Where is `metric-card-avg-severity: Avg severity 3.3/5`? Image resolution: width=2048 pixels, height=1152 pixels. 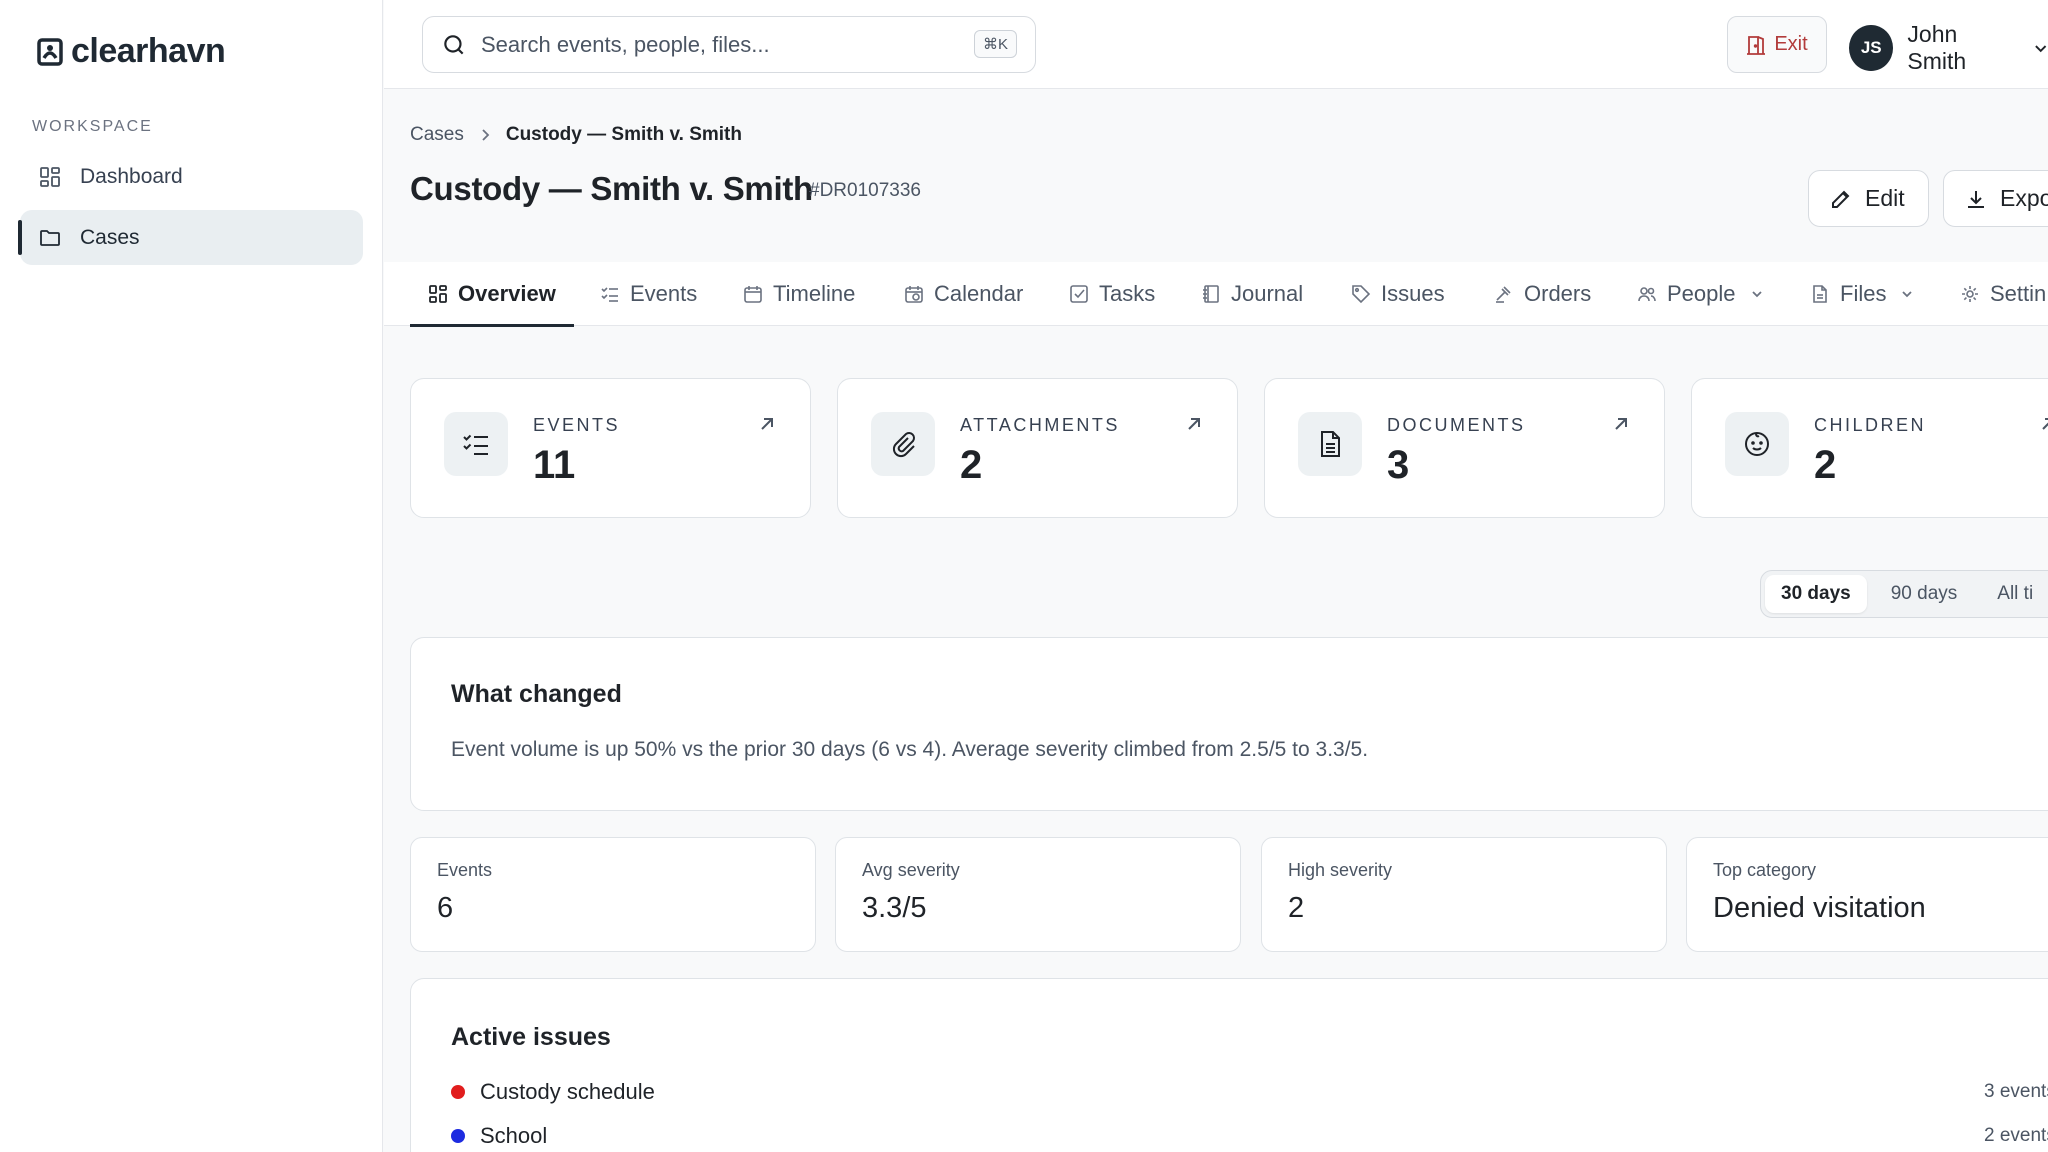
metric-card-avg-severity: Avg severity 3.3/5 is located at coordinates (1038, 894).